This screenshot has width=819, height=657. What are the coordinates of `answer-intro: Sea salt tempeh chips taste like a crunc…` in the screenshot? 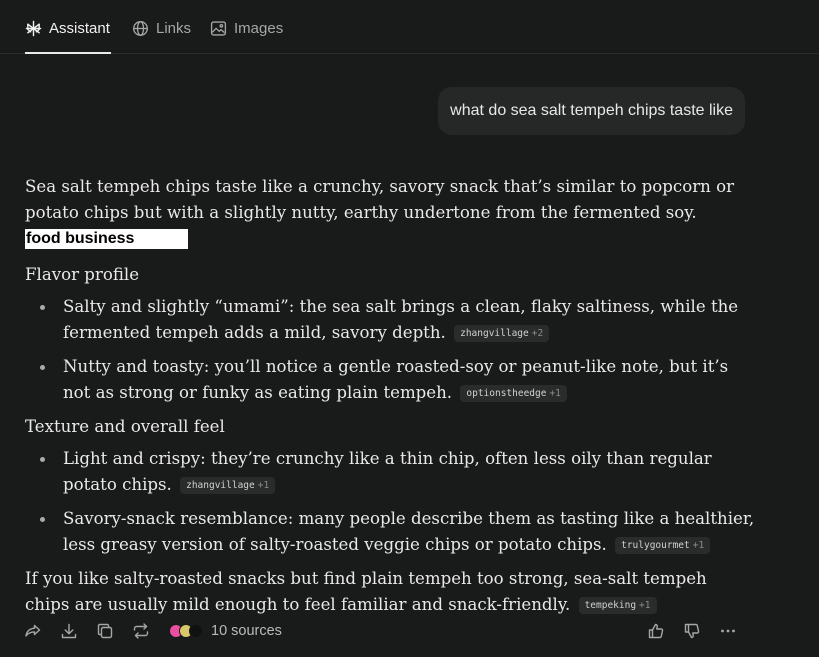 It's located at (390, 213).